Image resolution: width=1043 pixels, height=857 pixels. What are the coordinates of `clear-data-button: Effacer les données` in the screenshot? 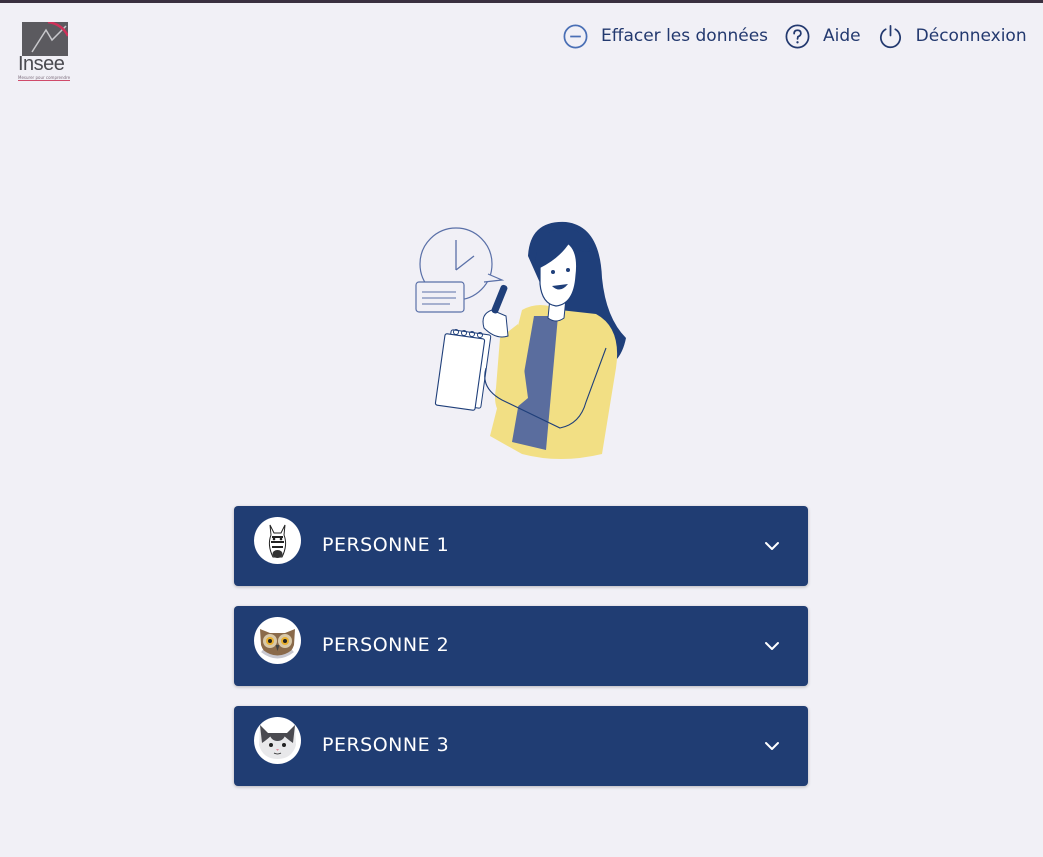 It's located at (665, 36).